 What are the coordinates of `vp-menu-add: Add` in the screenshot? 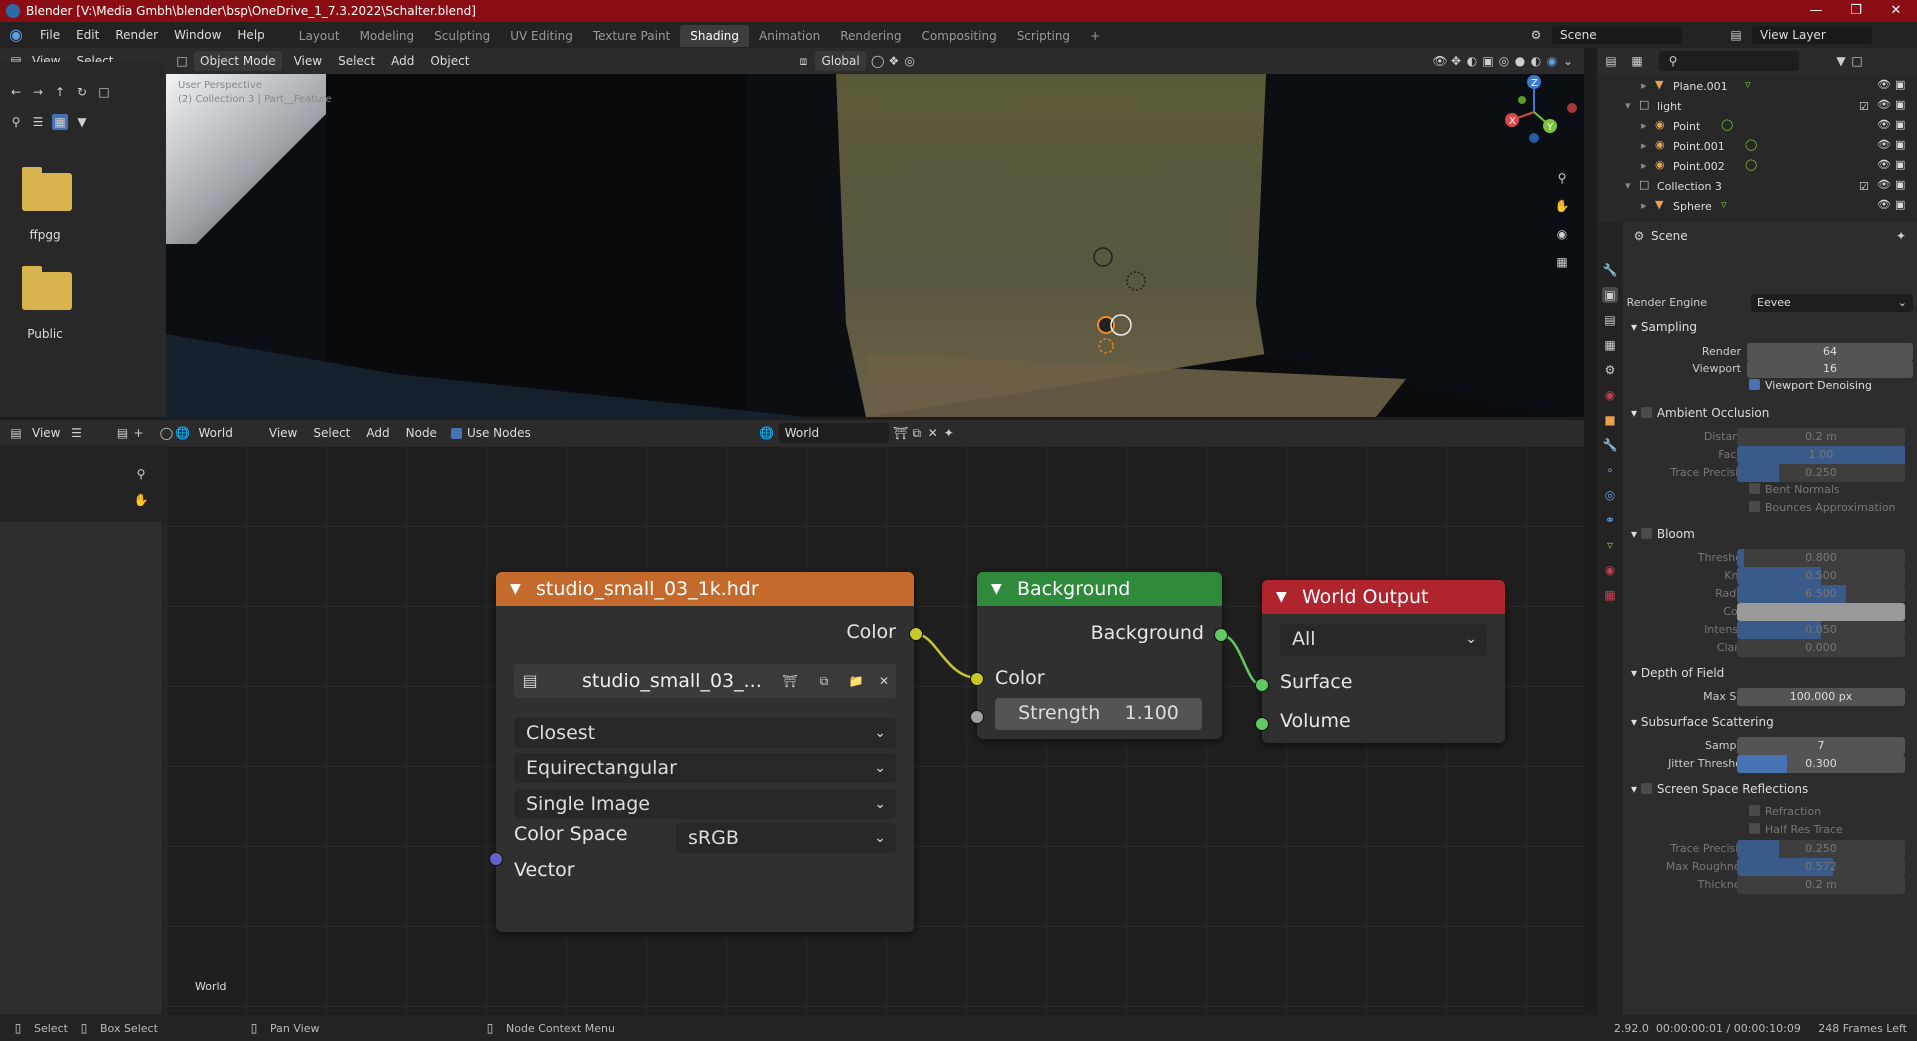 It's located at (402, 61).